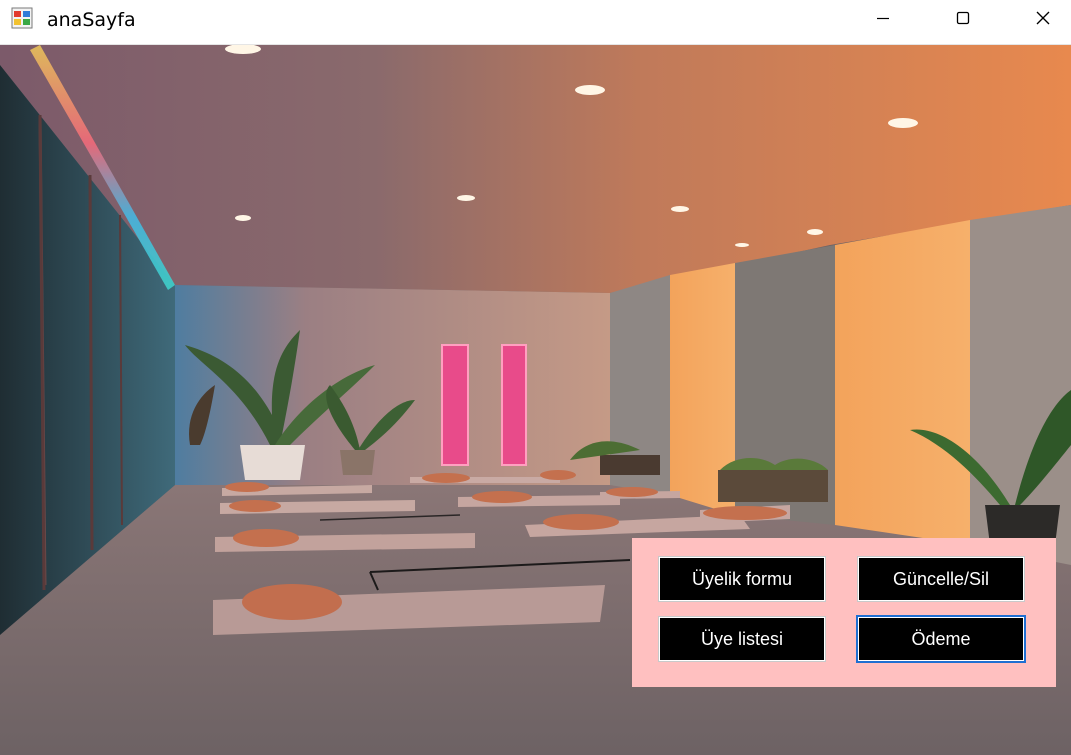 This screenshot has width=1071, height=755. I want to click on minimize-icon, so click(883, 18).